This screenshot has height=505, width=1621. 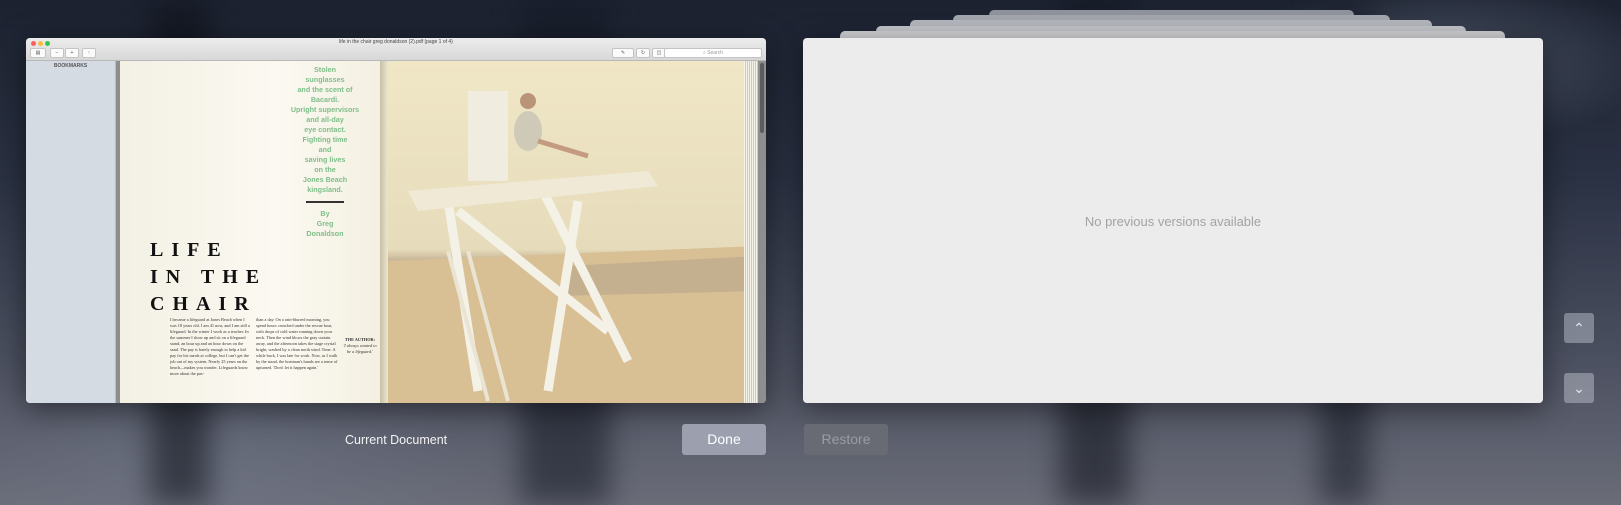 I want to click on sidebar-header: BOOKMARKS, so click(x=70, y=66).